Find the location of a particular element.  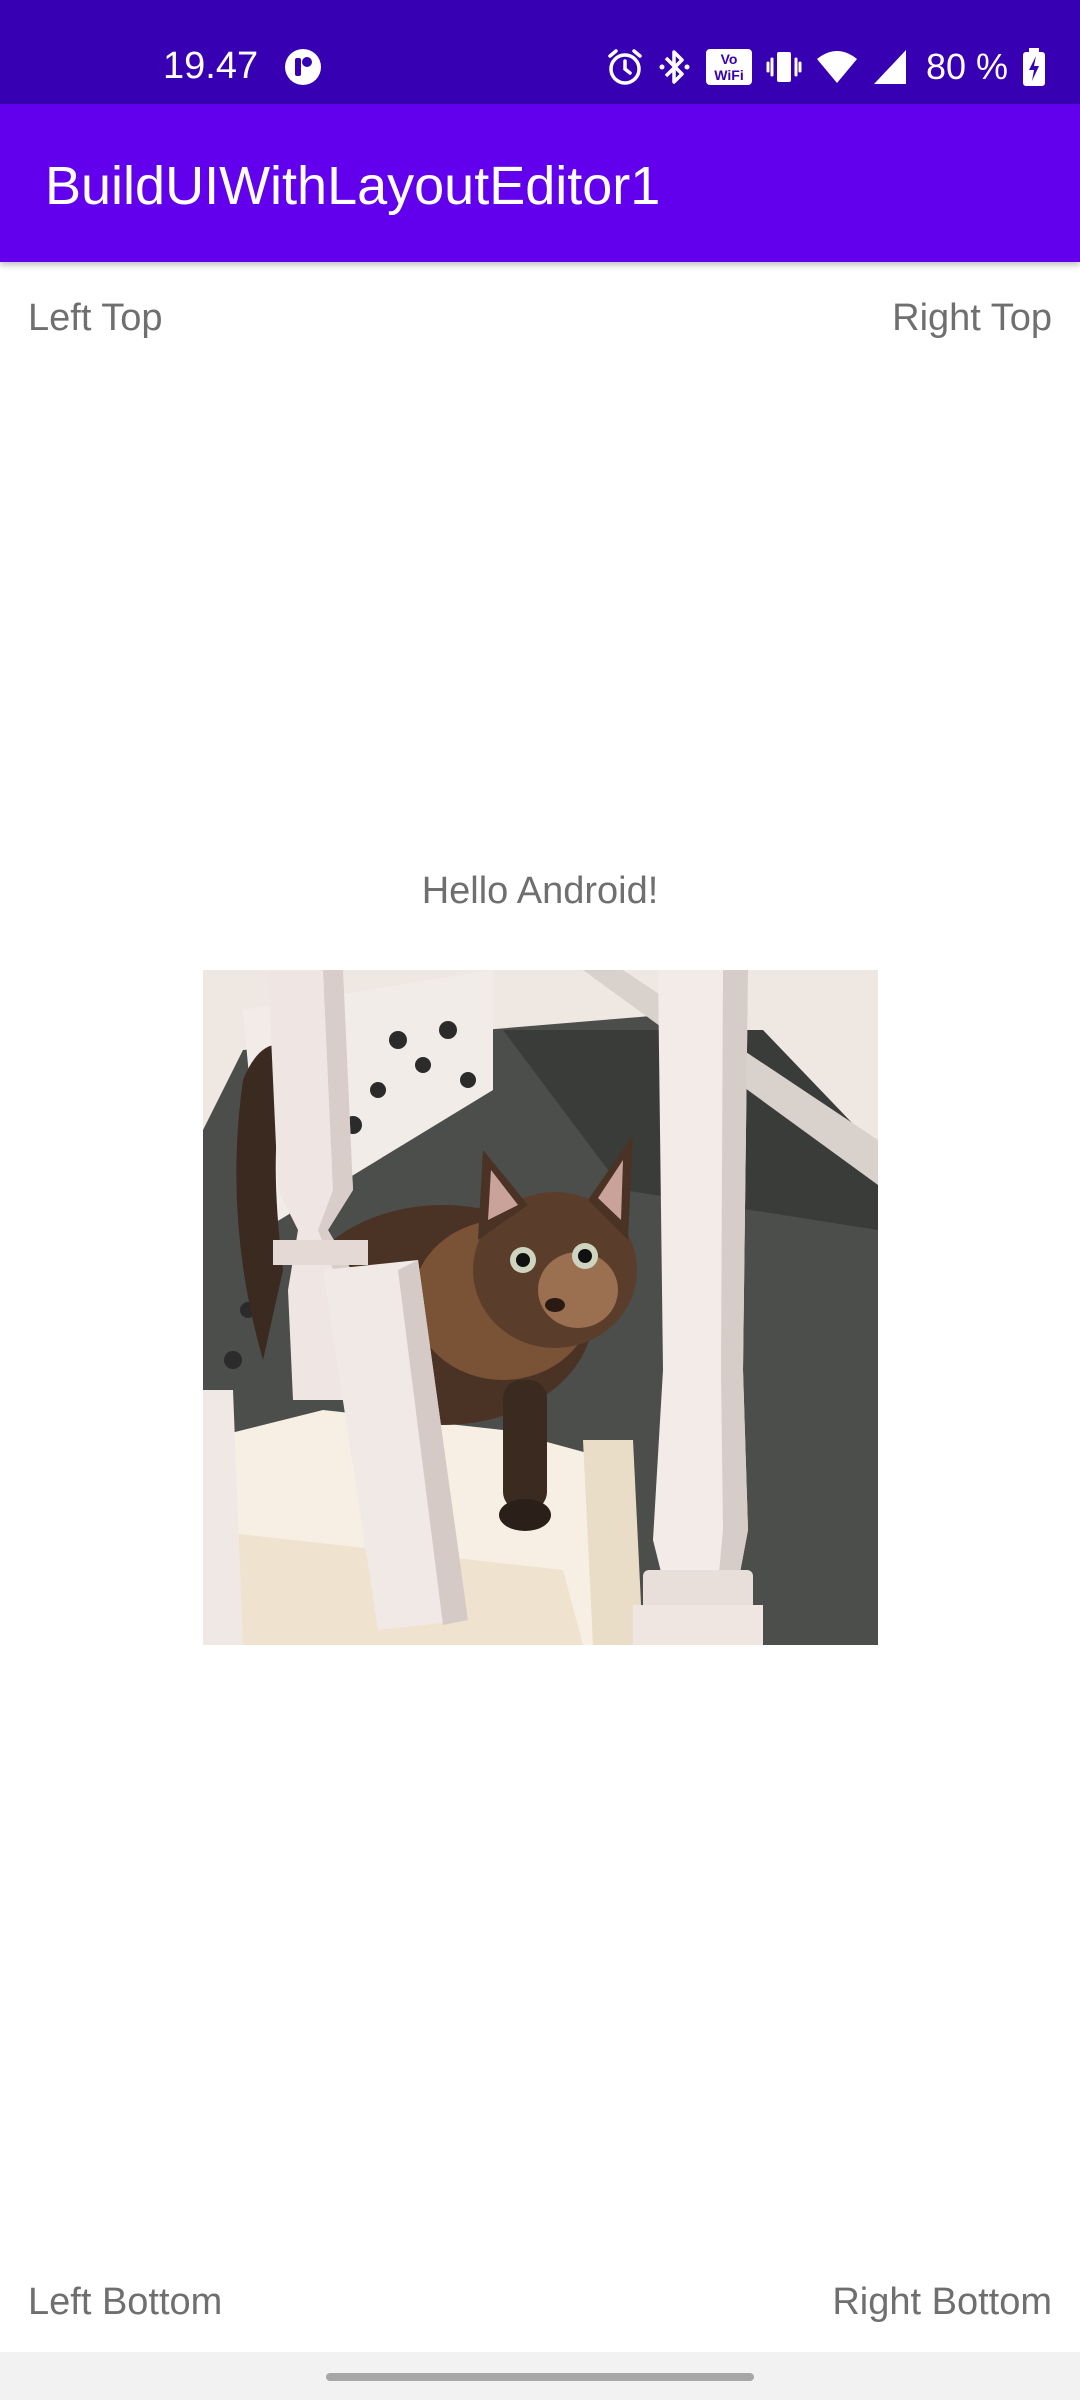

svg-text: WiFi is located at coordinates (728, 75).